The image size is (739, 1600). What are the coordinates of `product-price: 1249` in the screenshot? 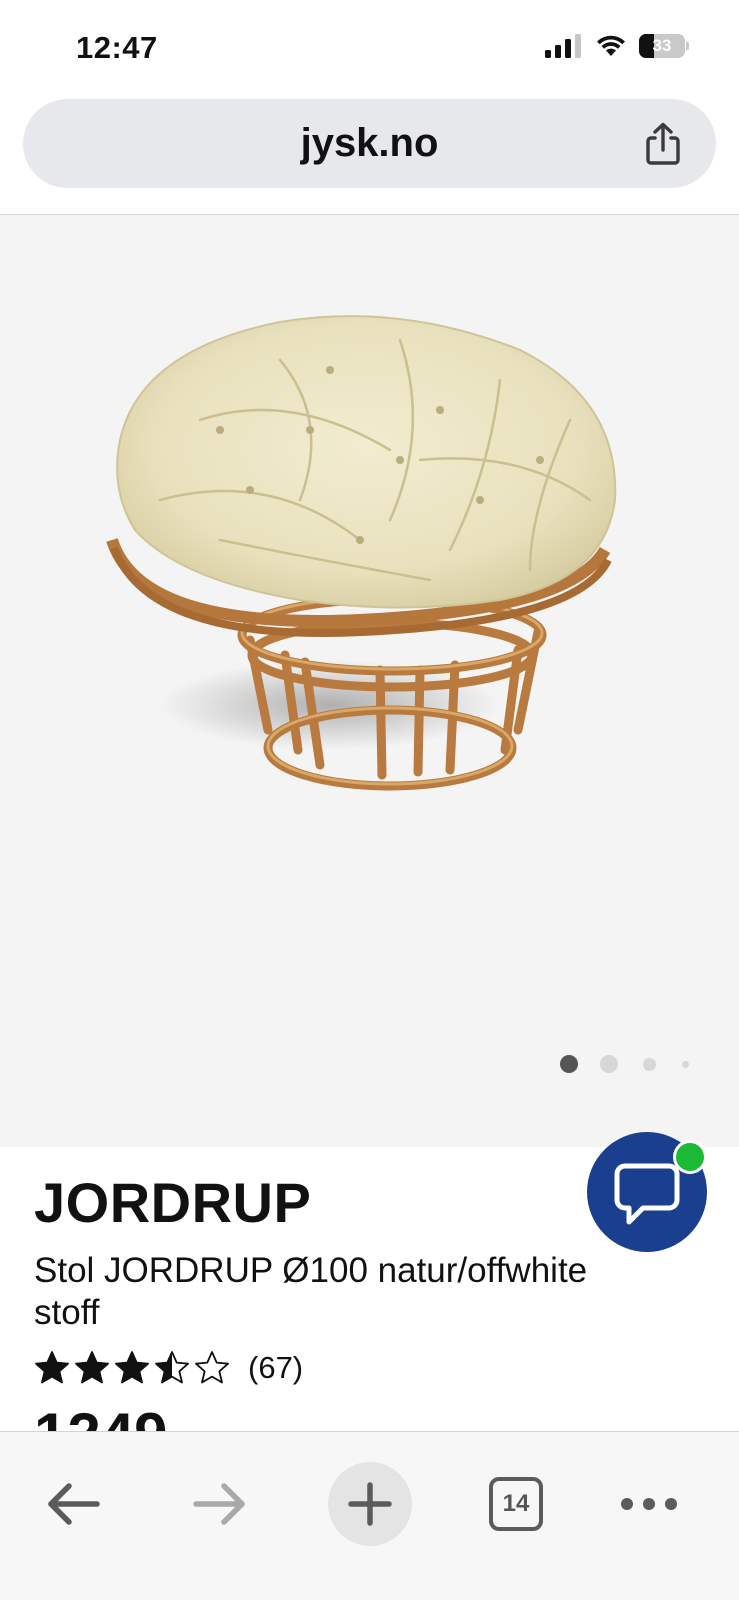 It's located at (134, 1418).